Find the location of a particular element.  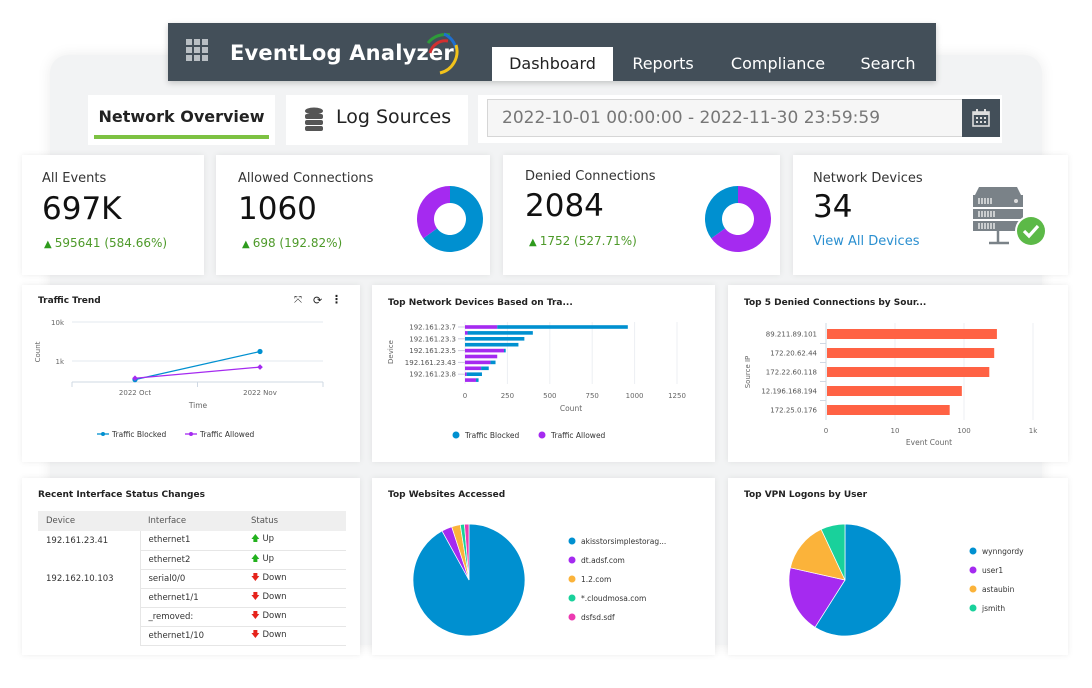

device-cell: 192.162.10.103 is located at coordinates (80, 578).